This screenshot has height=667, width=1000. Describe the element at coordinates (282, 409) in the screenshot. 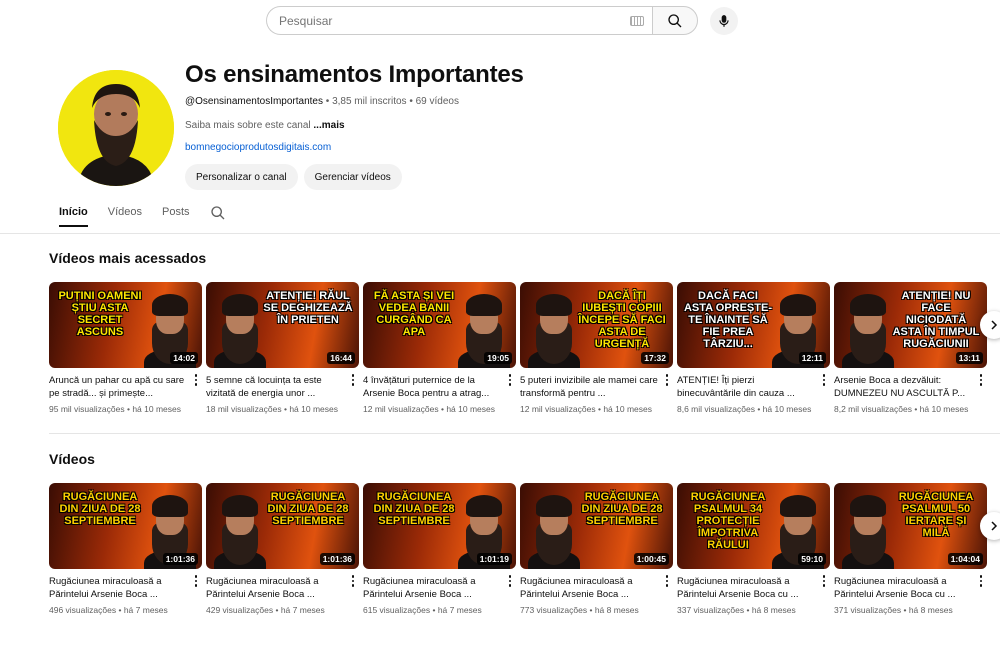

I see `video-stats: 18 mil visualizações • há 10 meses` at that location.